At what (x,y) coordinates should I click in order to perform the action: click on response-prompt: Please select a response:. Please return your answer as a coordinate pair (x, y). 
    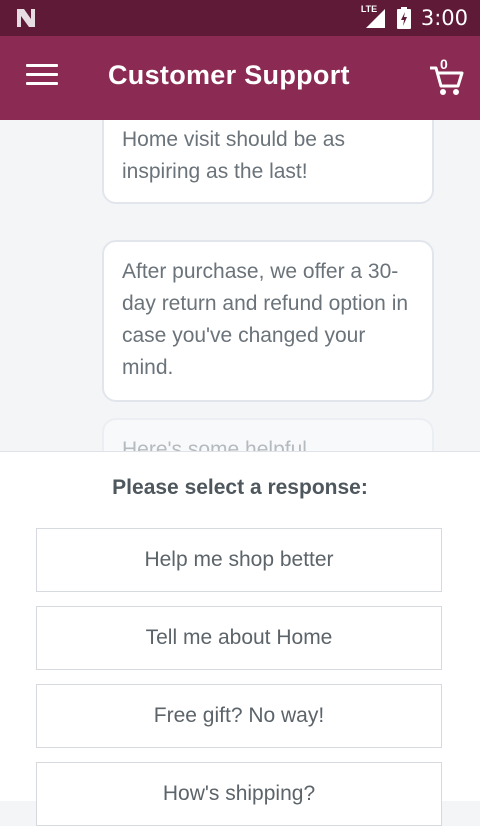
    Looking at the image, I should click on (240, 487).